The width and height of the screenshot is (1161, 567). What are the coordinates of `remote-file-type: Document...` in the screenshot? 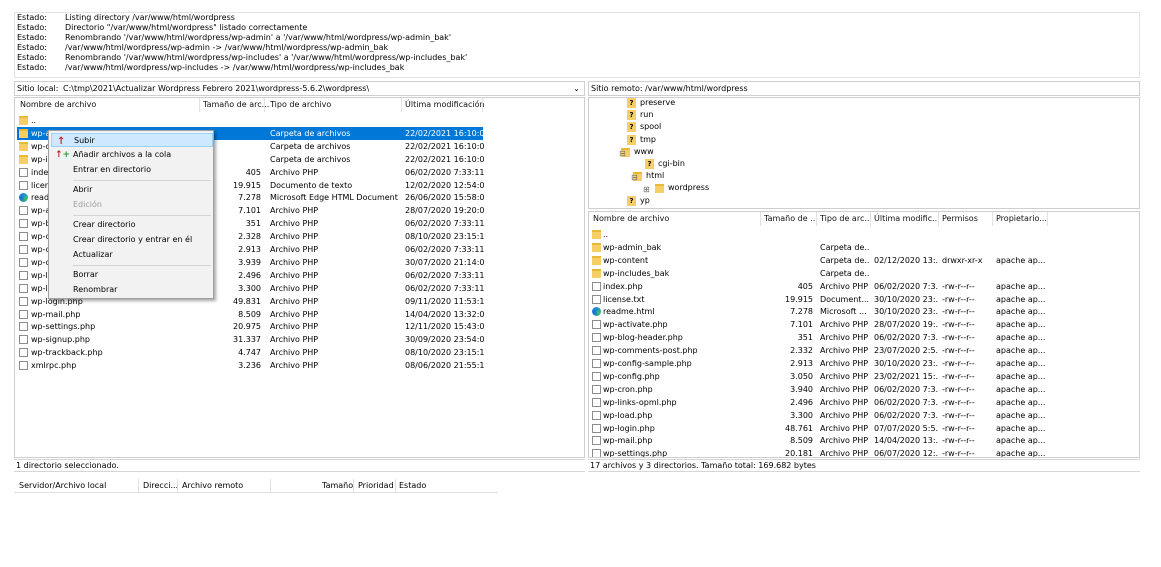 It's located at (845, 299).